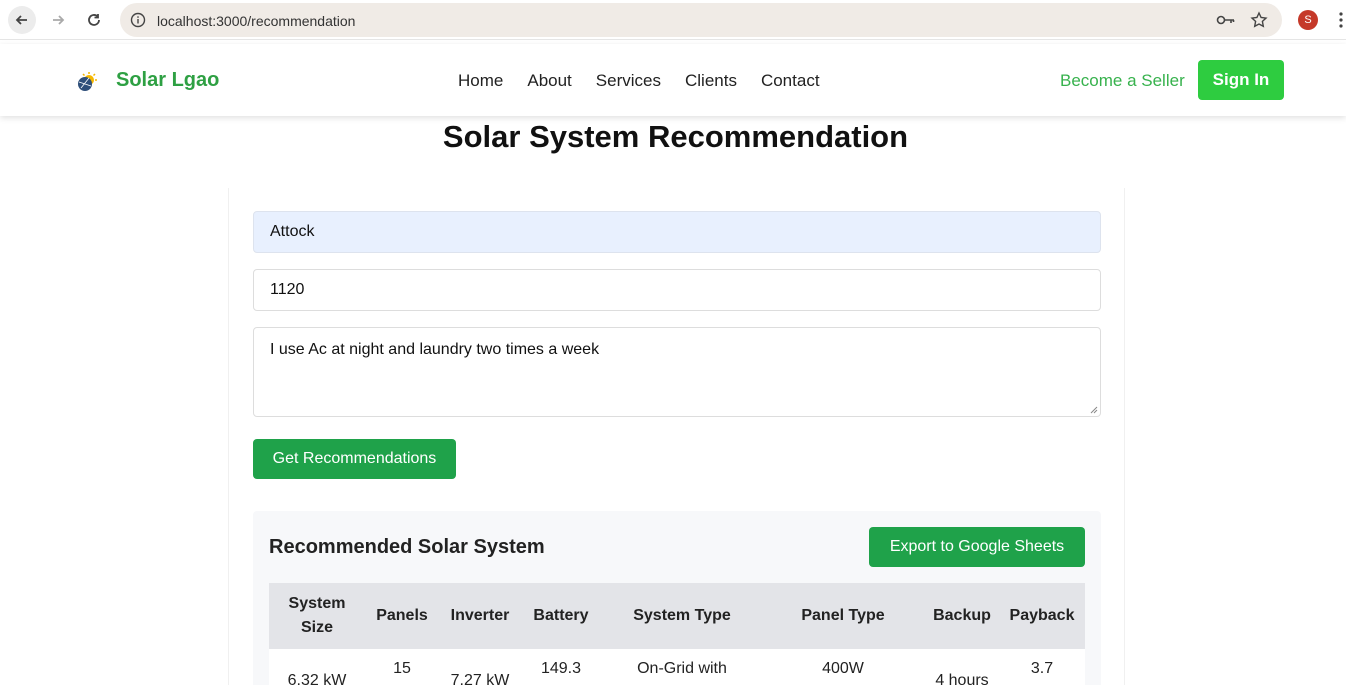  I want to click on arrow-left-icon, so click(21, 20).